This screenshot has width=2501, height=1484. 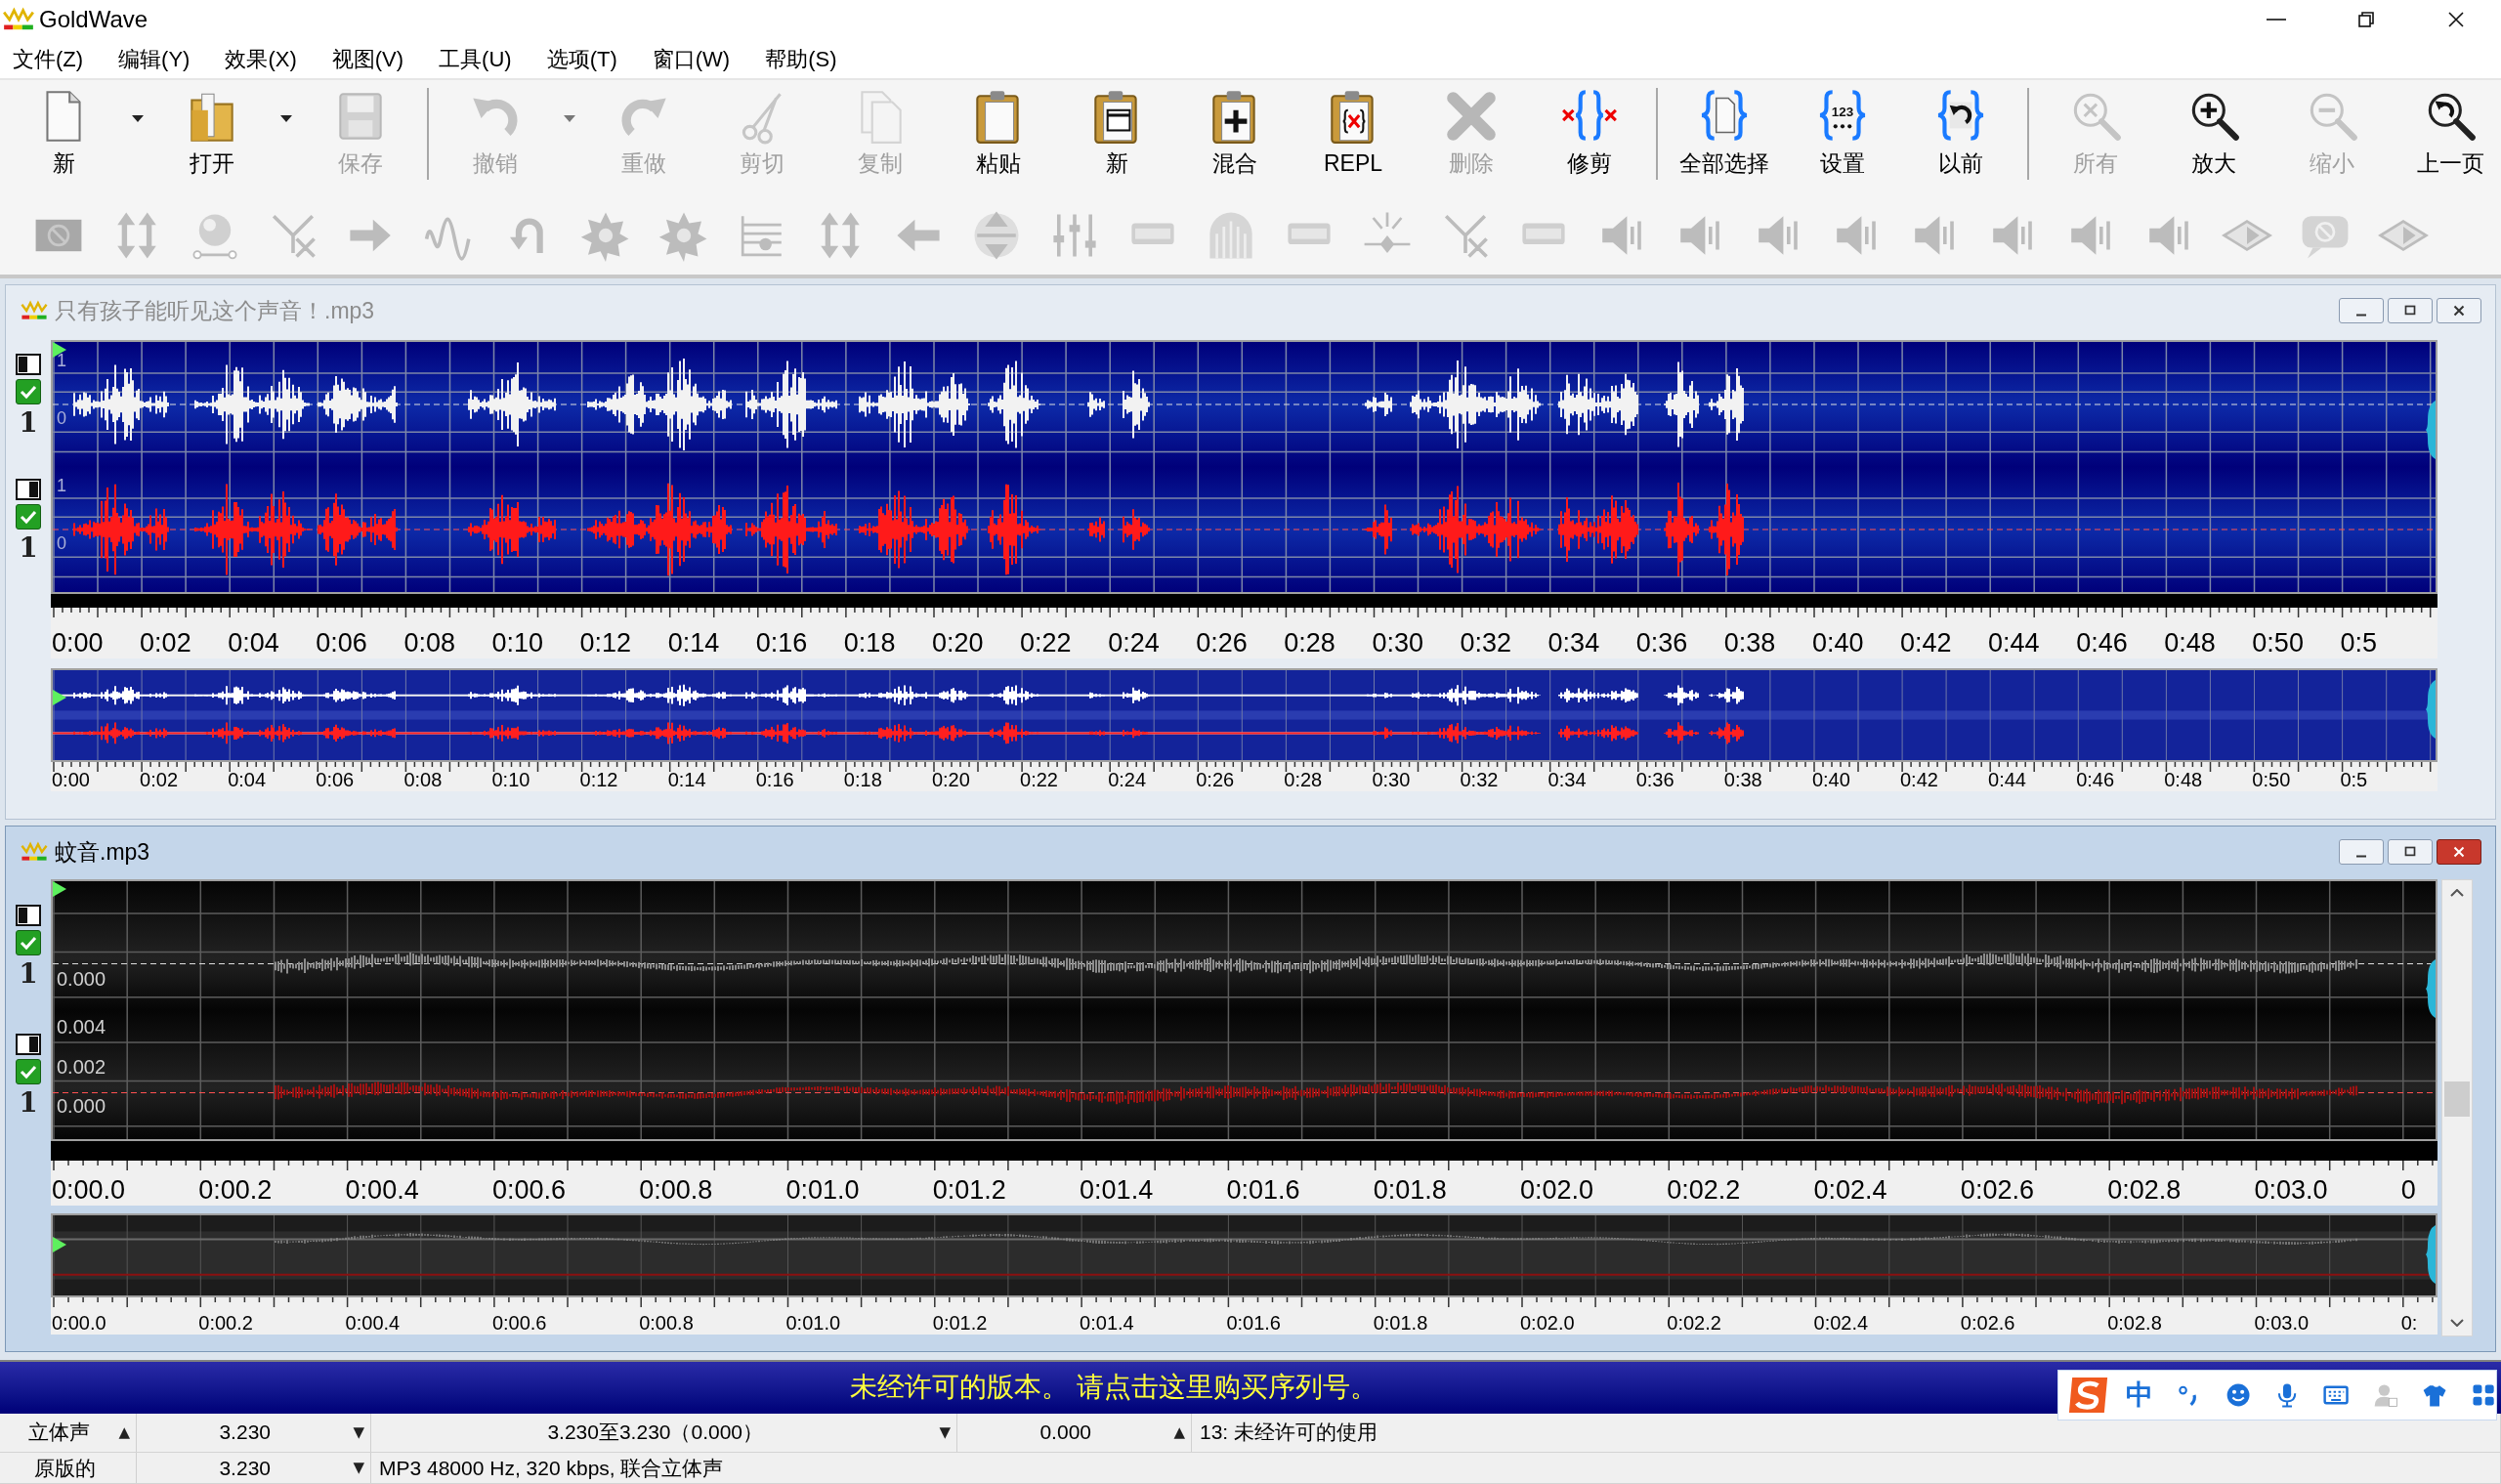 I want to click on time-label: 0:02.8, so click(x=2135, y=1323).